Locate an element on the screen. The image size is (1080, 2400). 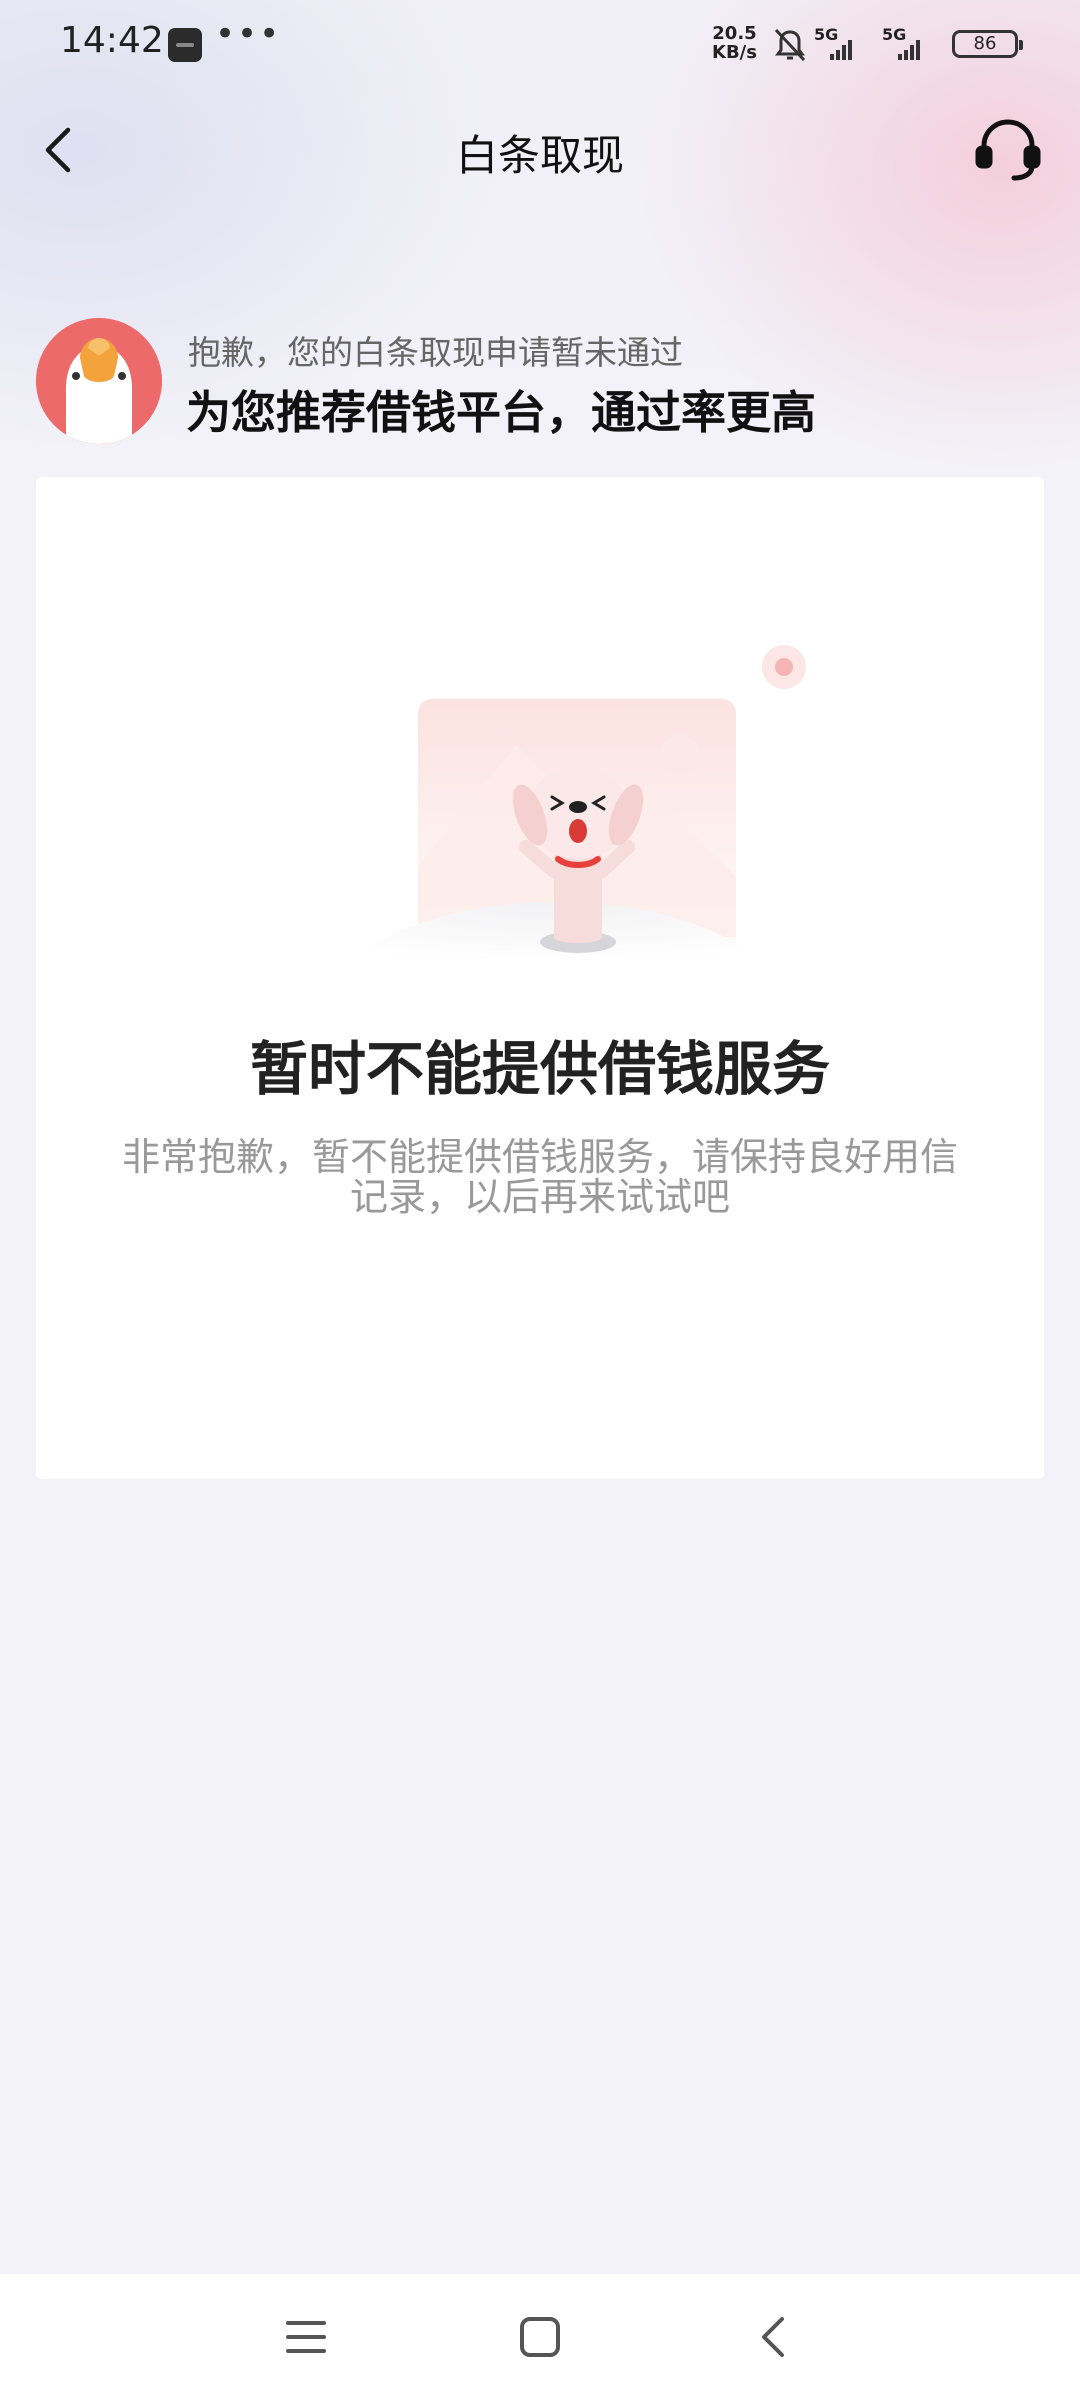
menu-icon is located at coordinates (306, 2337).